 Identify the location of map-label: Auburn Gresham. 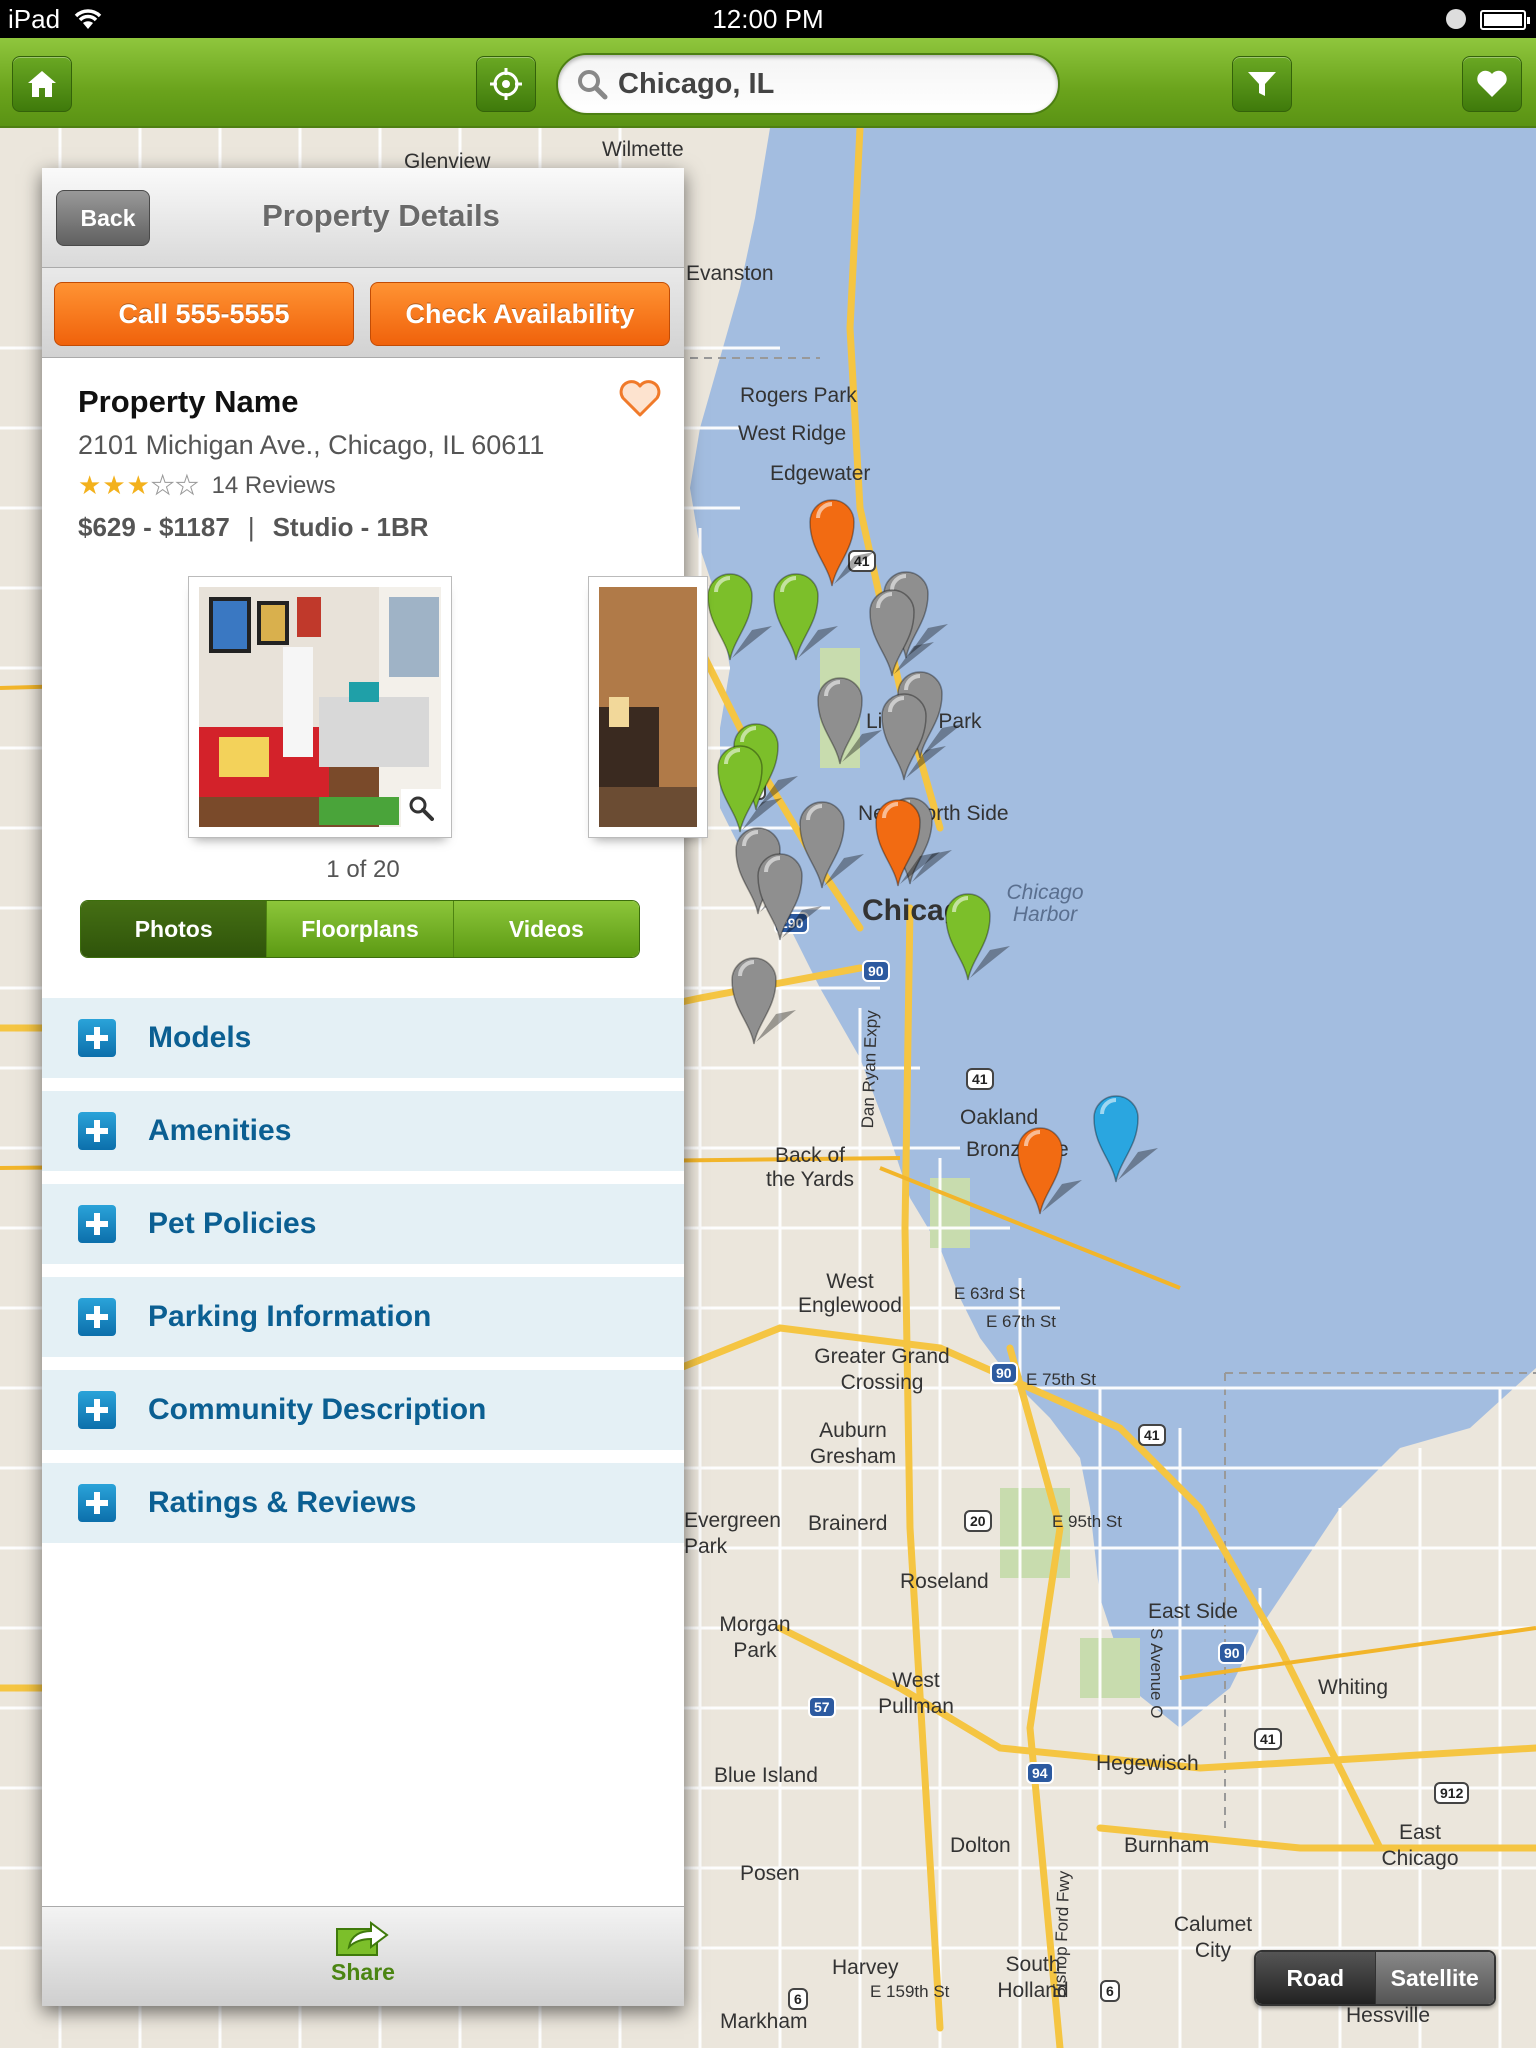
(853, 1443).